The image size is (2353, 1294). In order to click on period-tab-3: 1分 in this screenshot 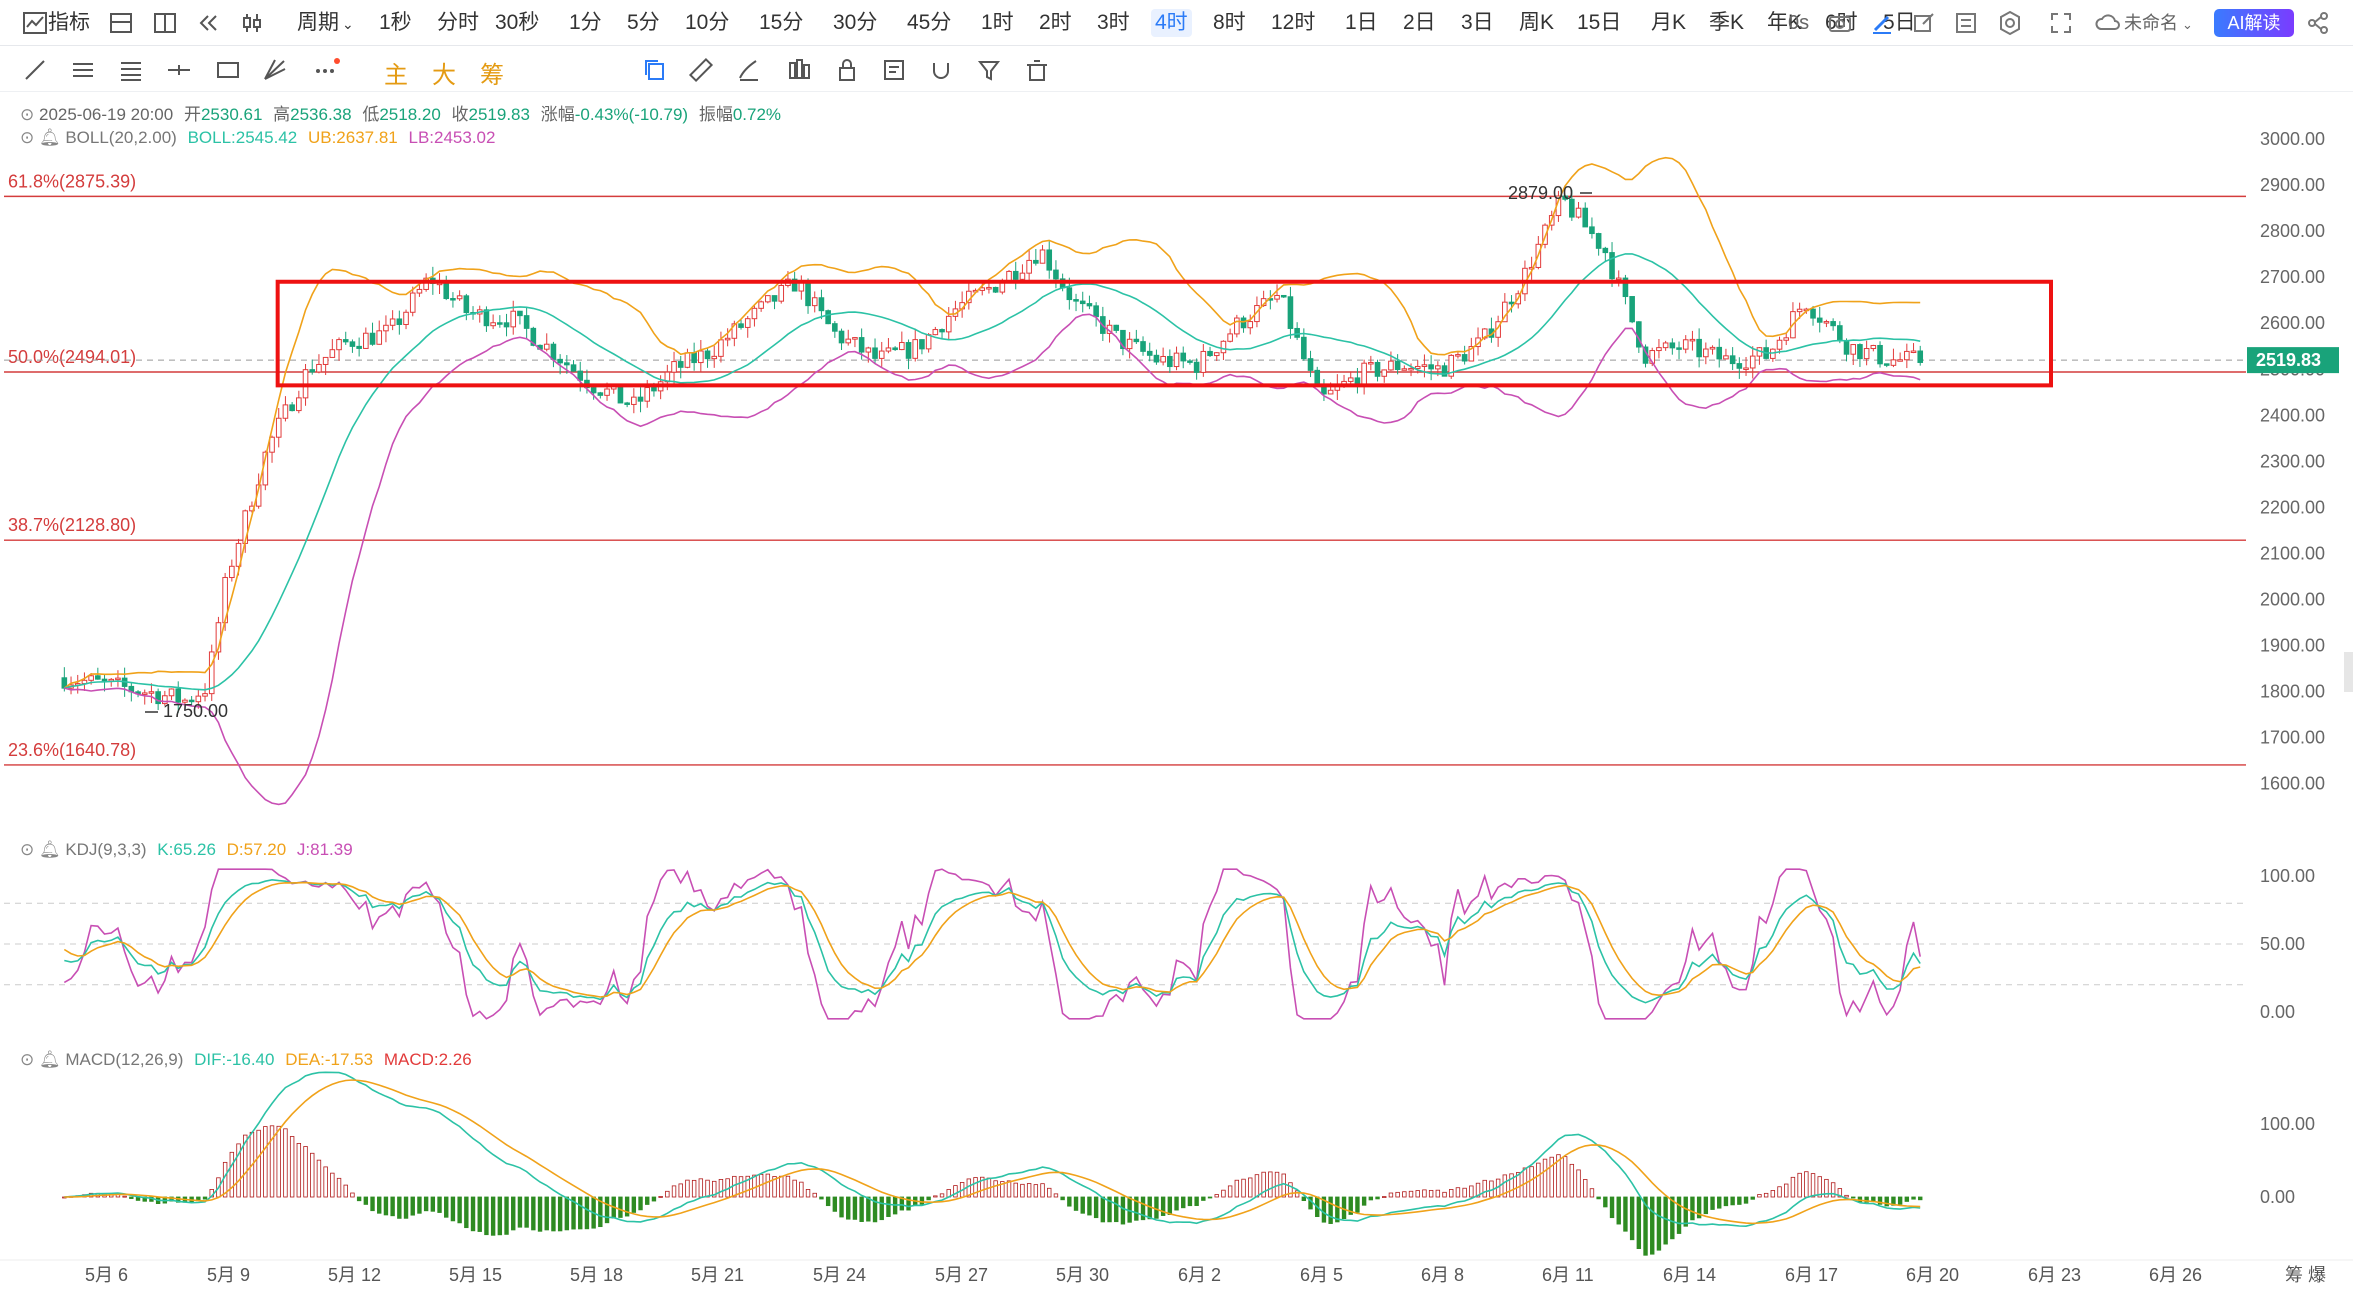, I will do `click(585, 23)`.